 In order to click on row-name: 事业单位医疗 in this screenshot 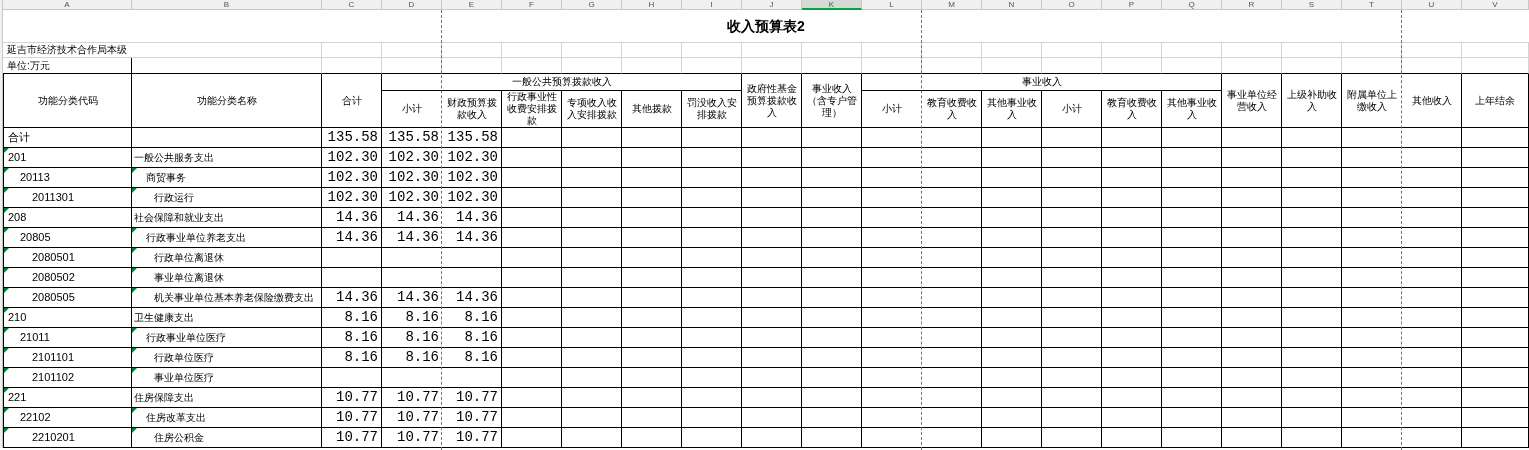, I will do `click(184, 378)`.